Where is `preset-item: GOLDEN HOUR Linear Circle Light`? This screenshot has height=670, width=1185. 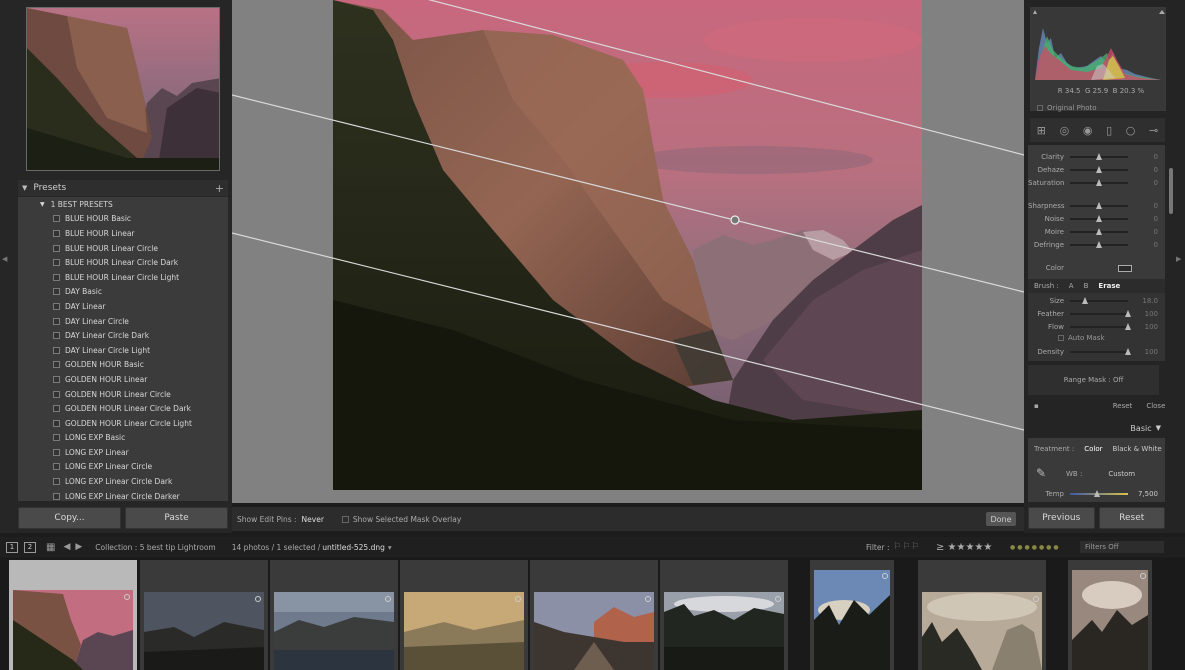
preset-item: GOLDEN HOUR Linear Circle Light is located at coordinates (123, 423).